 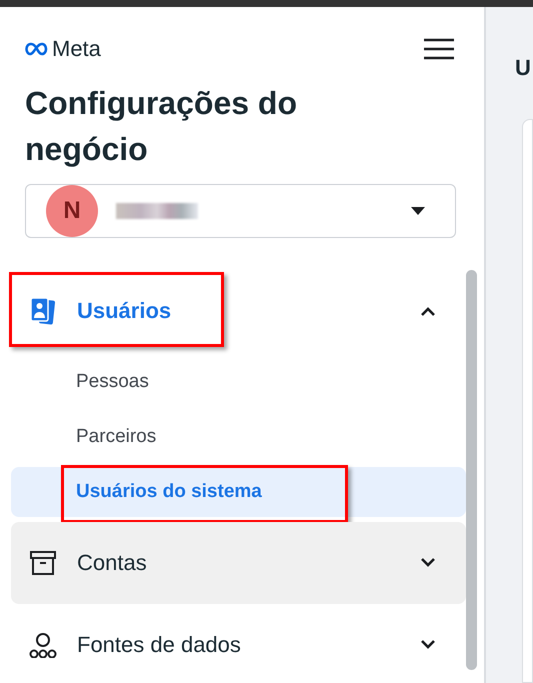 I want to click on people-network-icon, so click(x=43, y=645).